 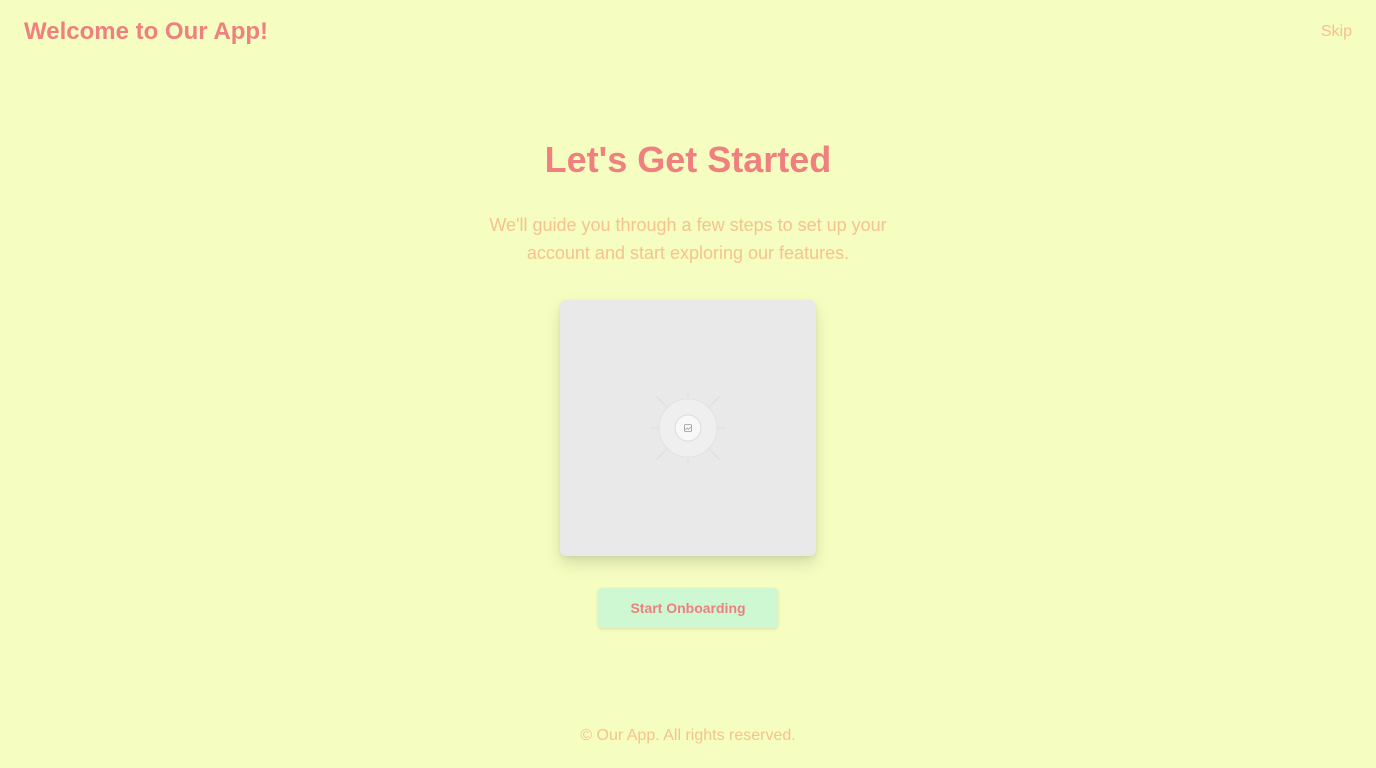 What do you see at coordinates (1336, 32) in the screenshot?
I see `skip-link: Skip` at bounding box center [1336, 32].